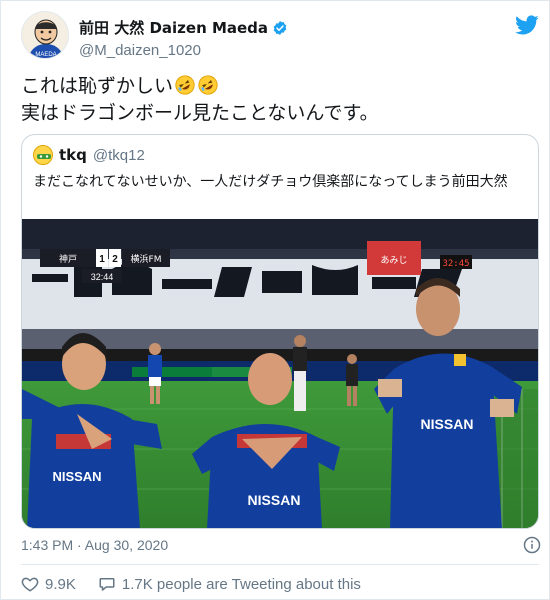  I want to click on tweeting-about-text: 1.7K people are Tweeting about this, so click(241, 584).